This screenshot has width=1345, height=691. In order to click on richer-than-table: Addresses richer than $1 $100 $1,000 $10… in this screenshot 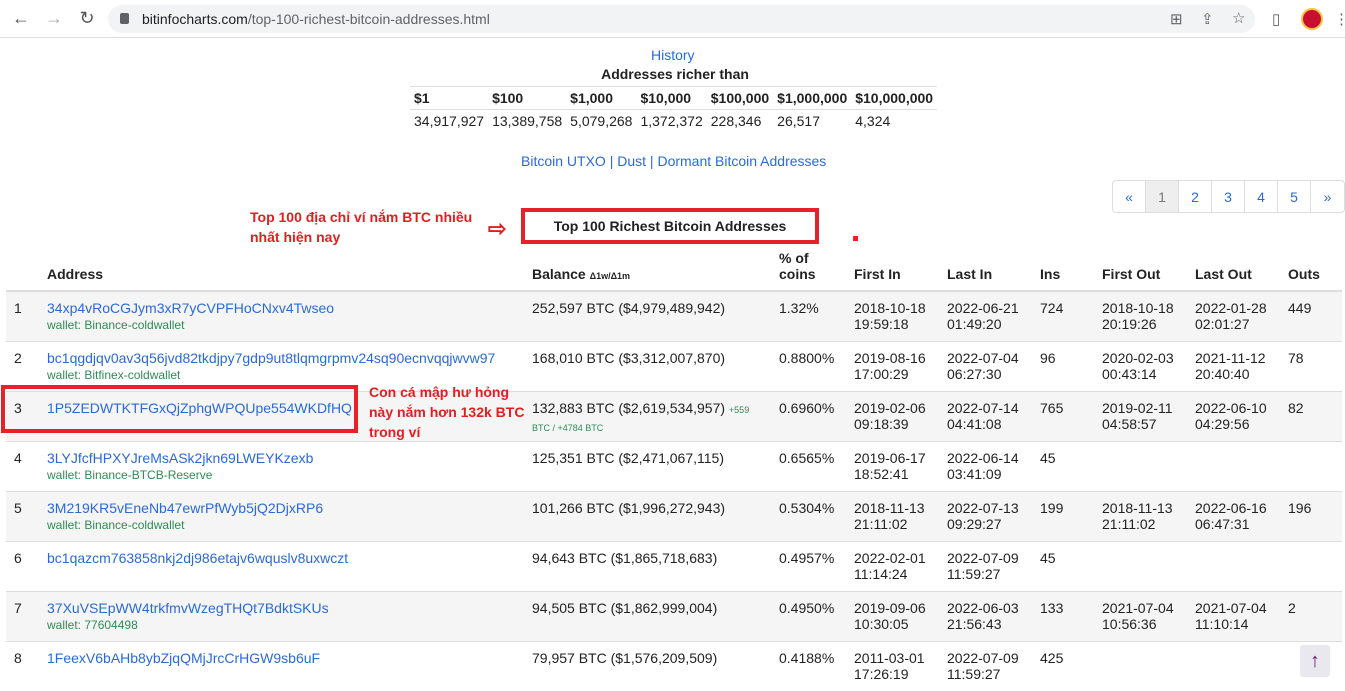, I will do `click(675, 99)`.